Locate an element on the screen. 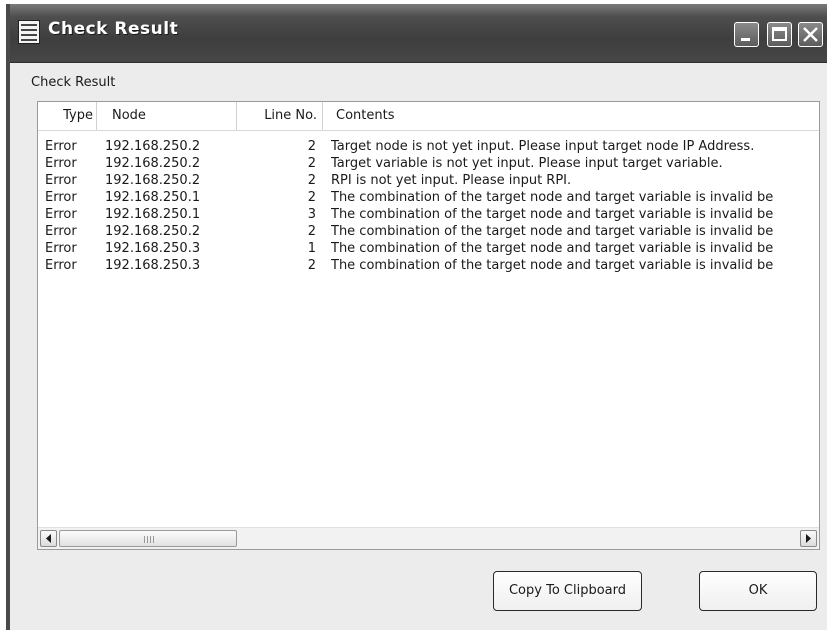  close-button is located at coordinates (810, 34).